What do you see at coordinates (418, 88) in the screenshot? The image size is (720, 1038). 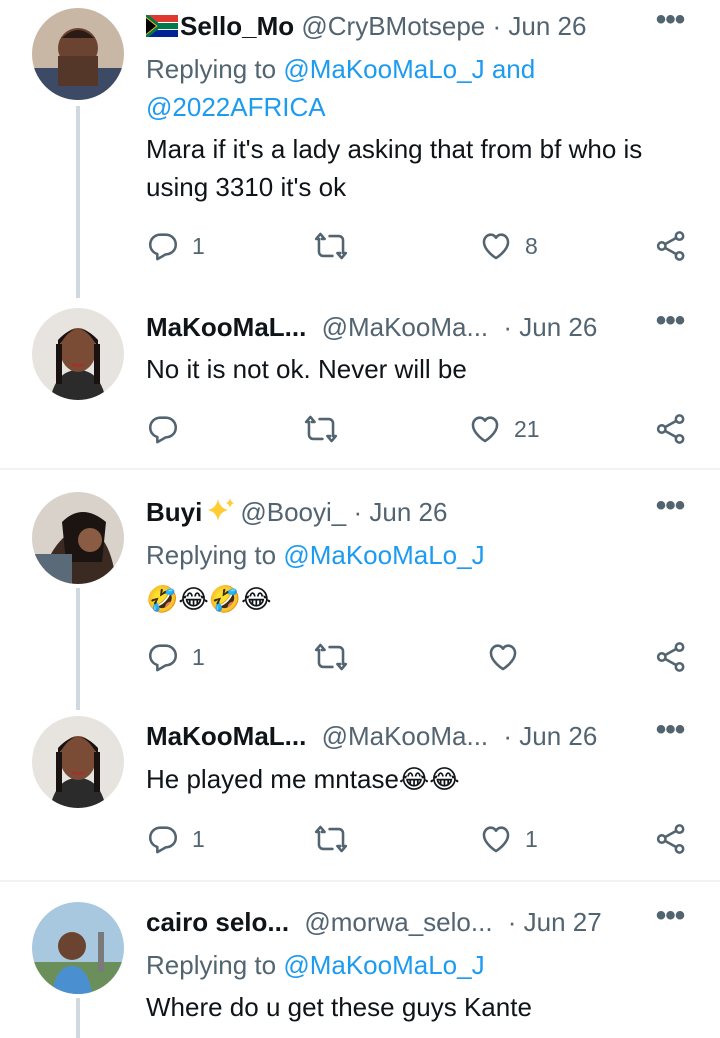 I see `replying-to: Replying to @MaKooMaLo_J and @2022AFRICA` at bounding box center [418, 88].